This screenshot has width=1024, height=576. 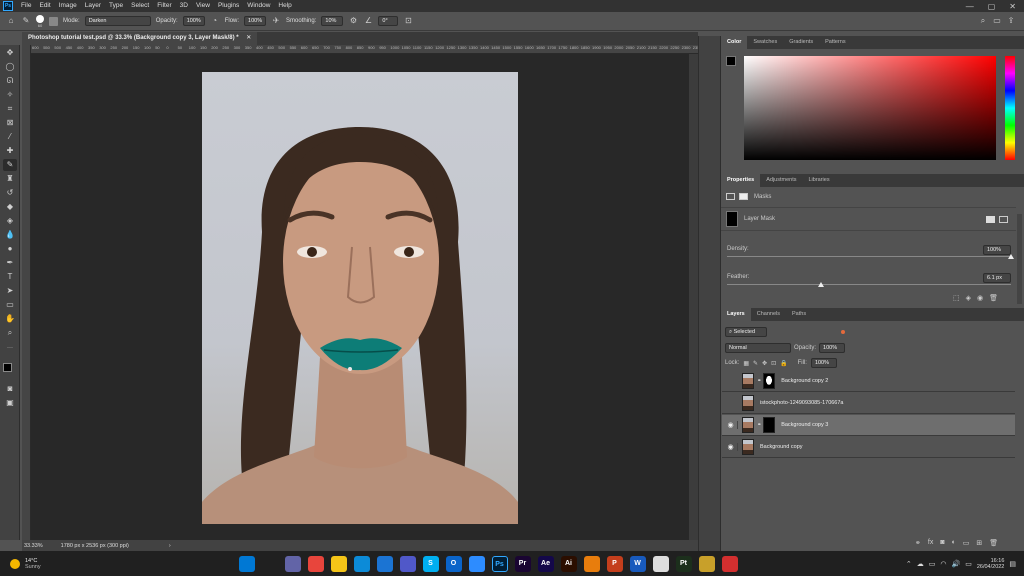 What do you see at coordinates (781, 180) in the screenshot?
I see `tab-adjustments: Adjustments` at bounding box center [781, 180].